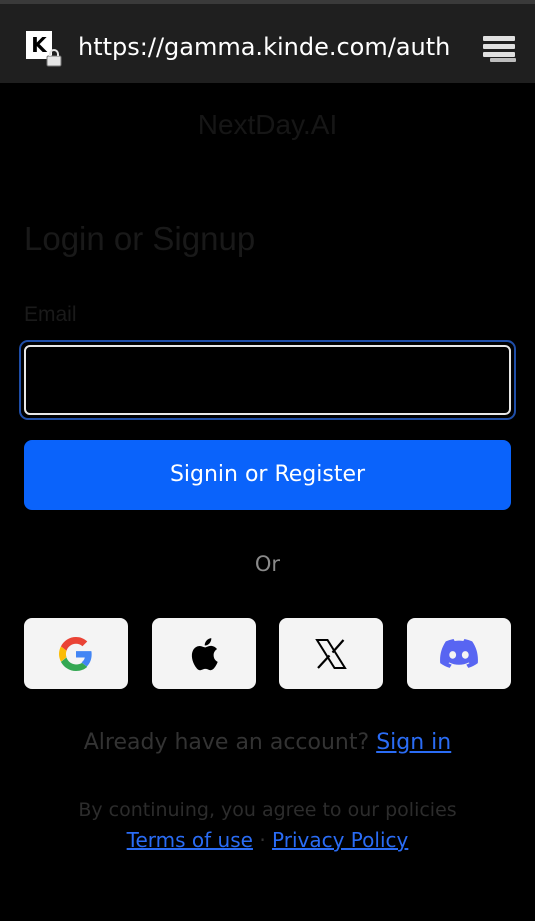 The width and height of the screenshot is (535, 921). I want to click on sign-in-link: Sign in, so click(413, 742).